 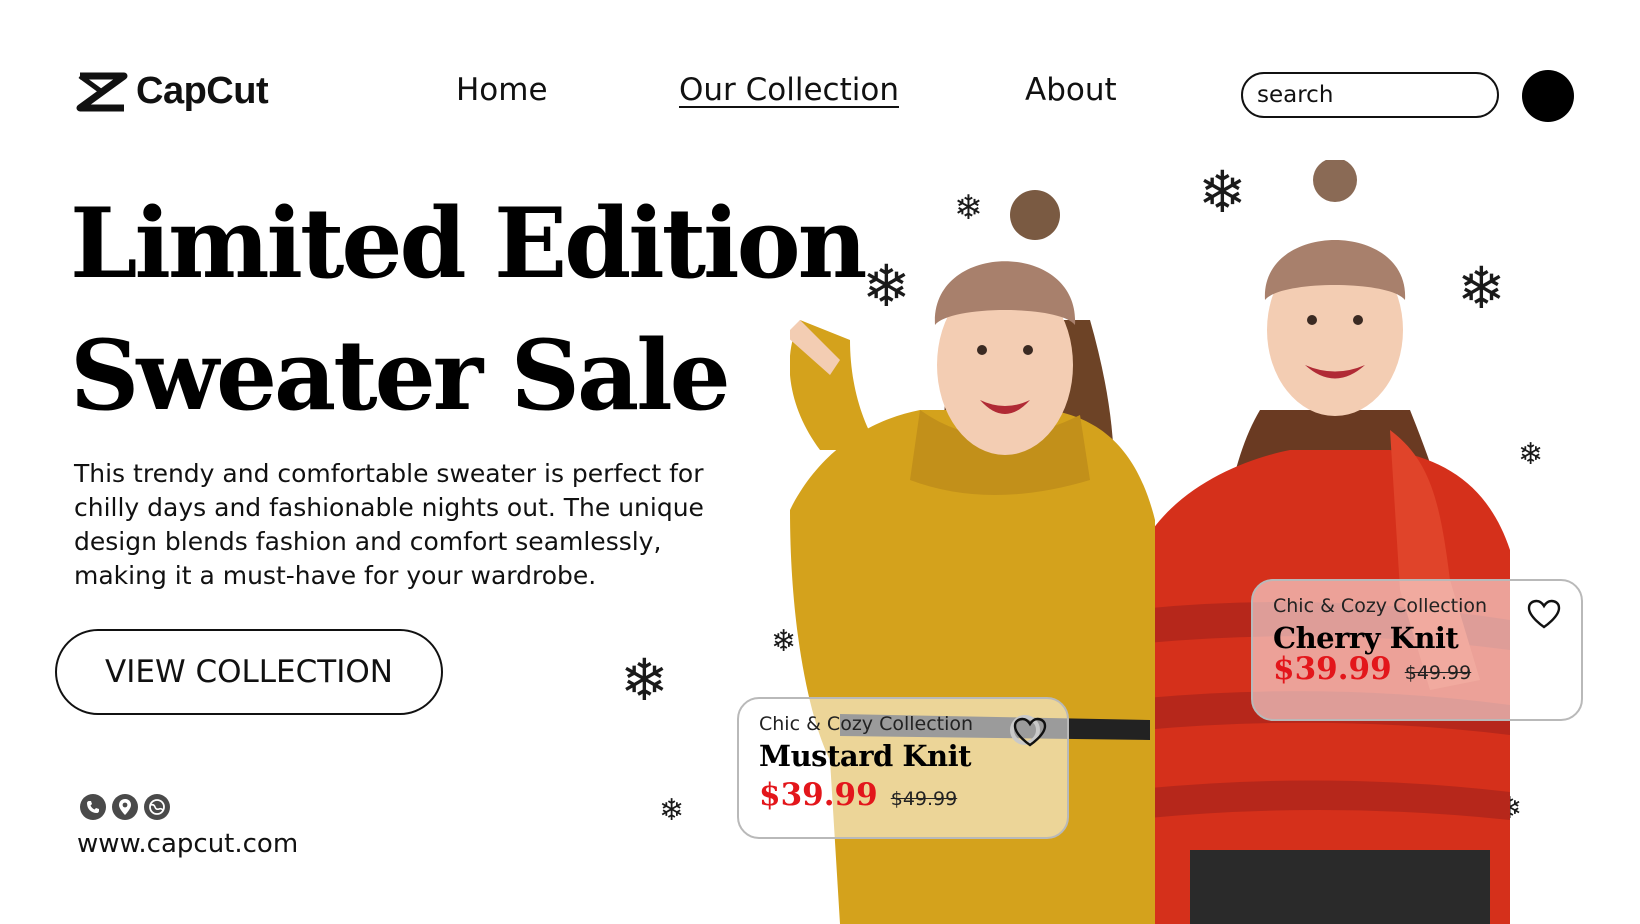 I want to click on nav-about: About, so click(x=1071, y=90).